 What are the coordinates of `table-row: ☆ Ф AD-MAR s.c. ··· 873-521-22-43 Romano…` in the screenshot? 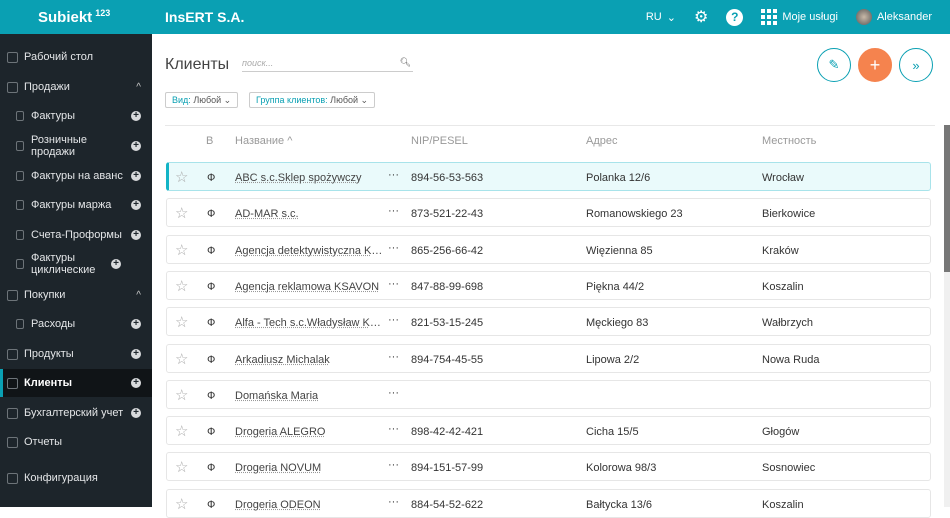 It's located at (548, 213).